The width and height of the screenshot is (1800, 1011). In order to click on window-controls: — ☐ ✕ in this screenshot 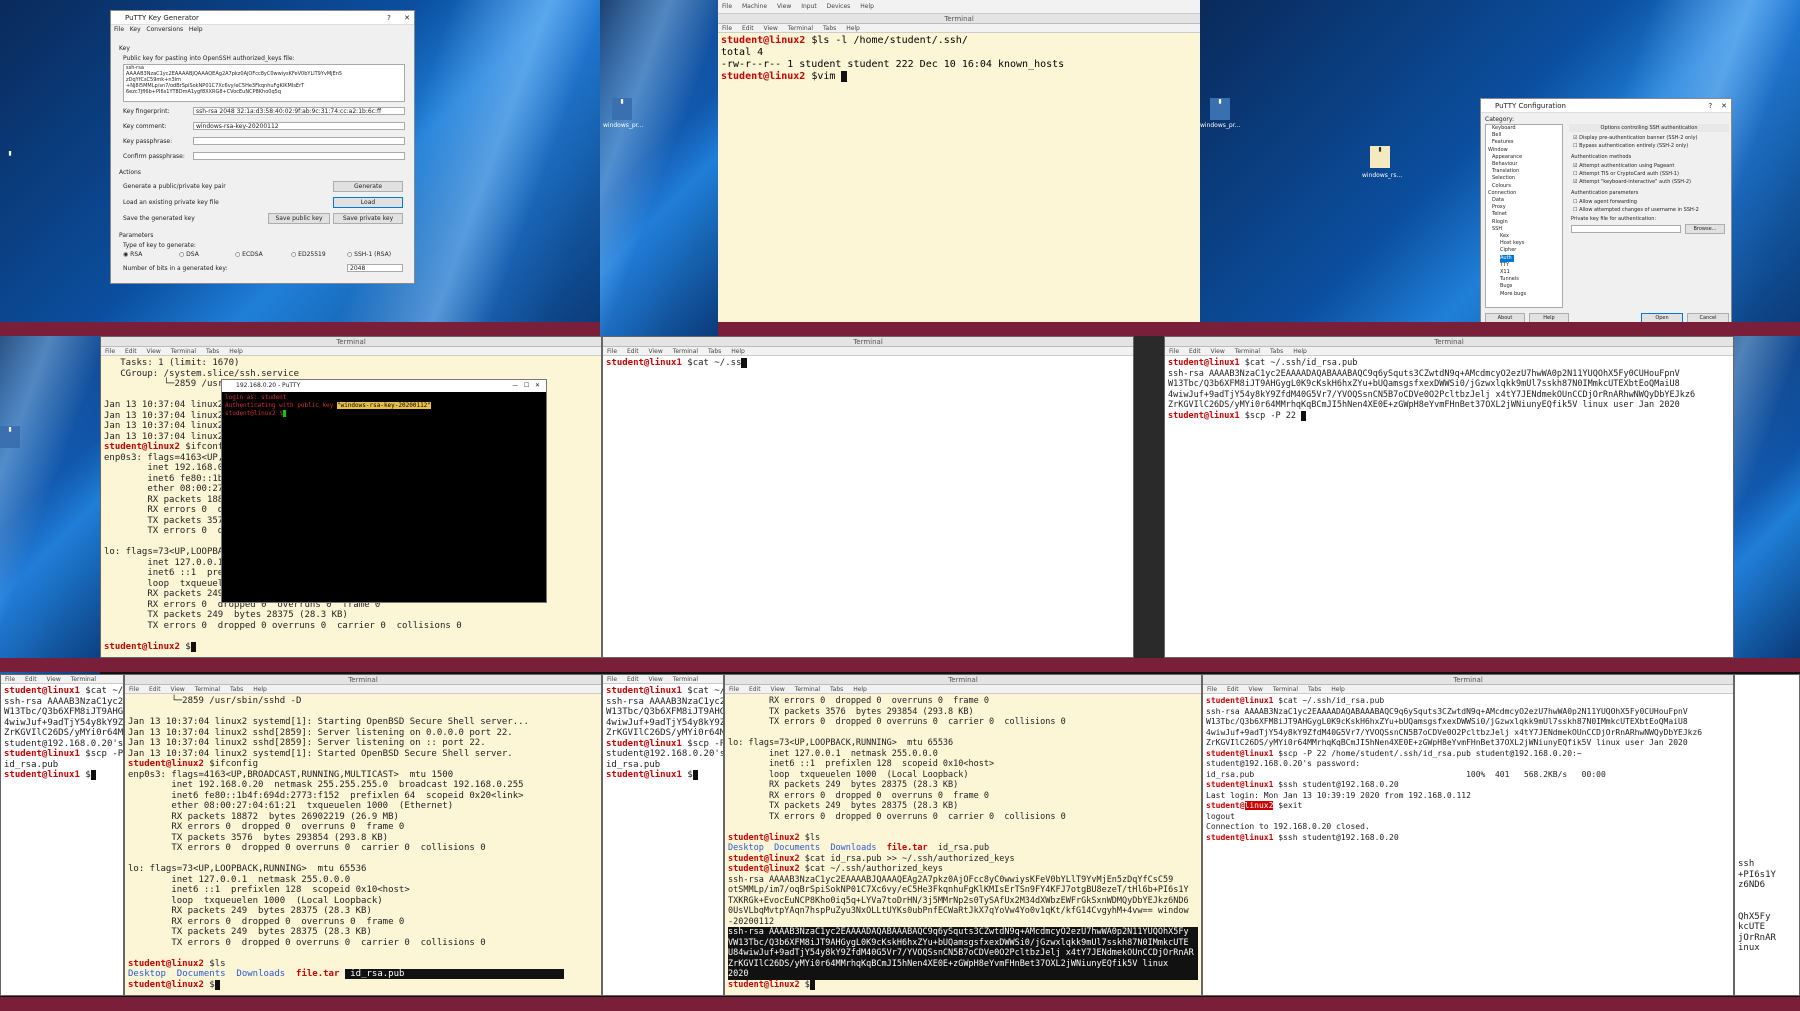, I will do `click(526, 386)`.